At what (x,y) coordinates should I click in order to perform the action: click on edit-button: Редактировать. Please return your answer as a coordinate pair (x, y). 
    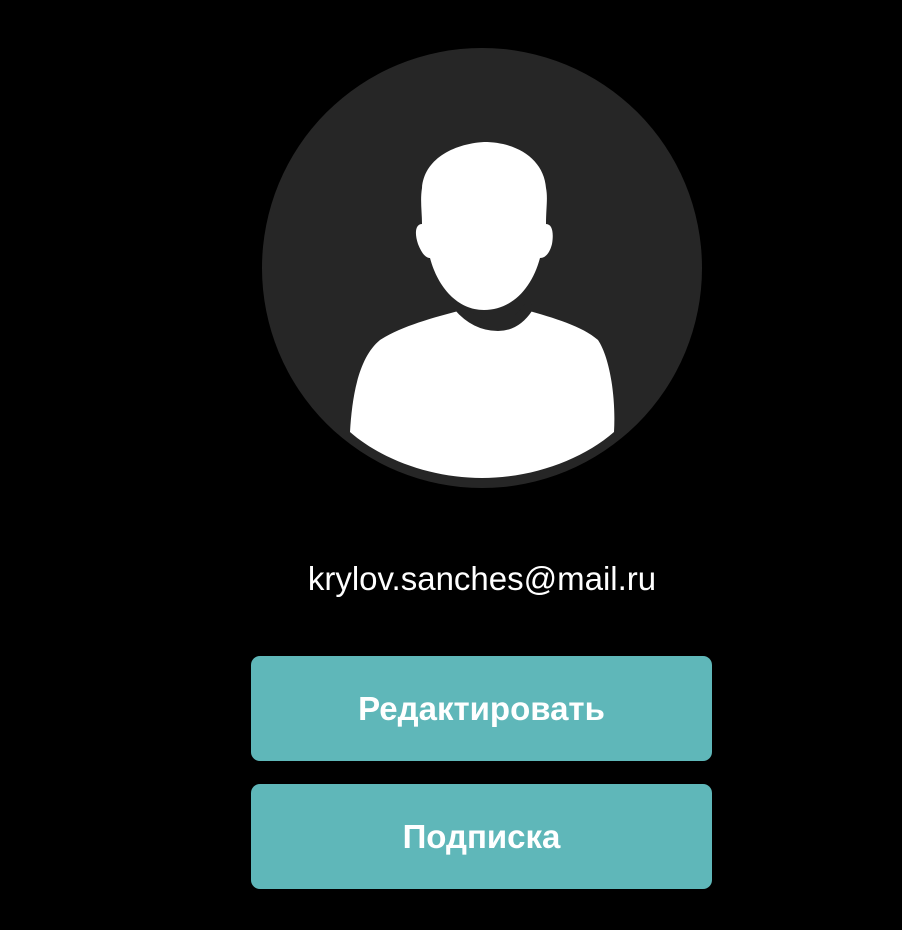
    Looking at the image, I should click on (481, 708).